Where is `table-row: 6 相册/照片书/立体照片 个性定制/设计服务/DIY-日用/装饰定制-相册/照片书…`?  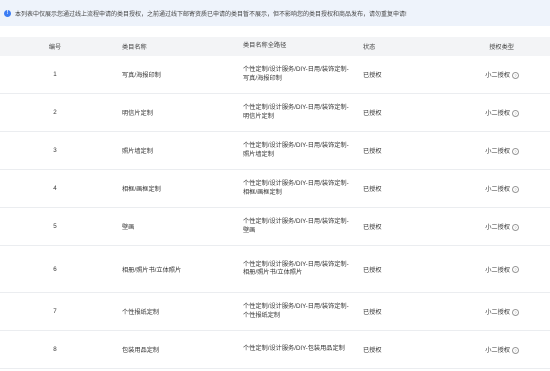
table-row: 6 相册/照片书/立体照片 个性定制/设计服务/DIY-日用/装饰定制-相册/照片书… is located at coordinates (275, 269).